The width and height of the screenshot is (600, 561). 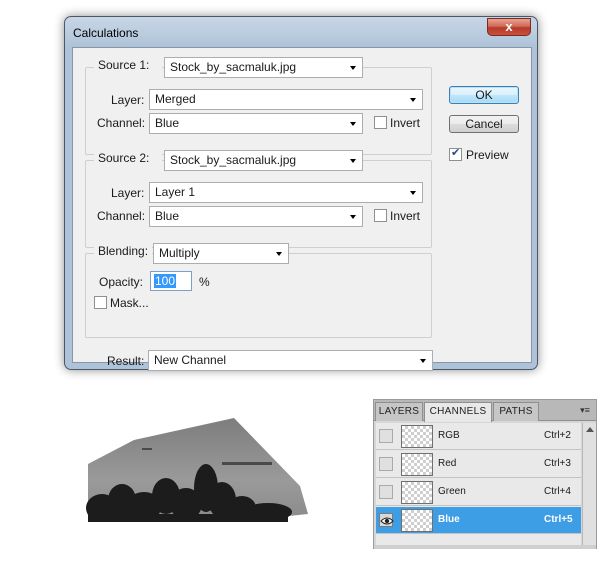 I want to click on panel-tabbar: LAYERS CHANNELS PATHS ▾≡, so click(x=485, y=411).